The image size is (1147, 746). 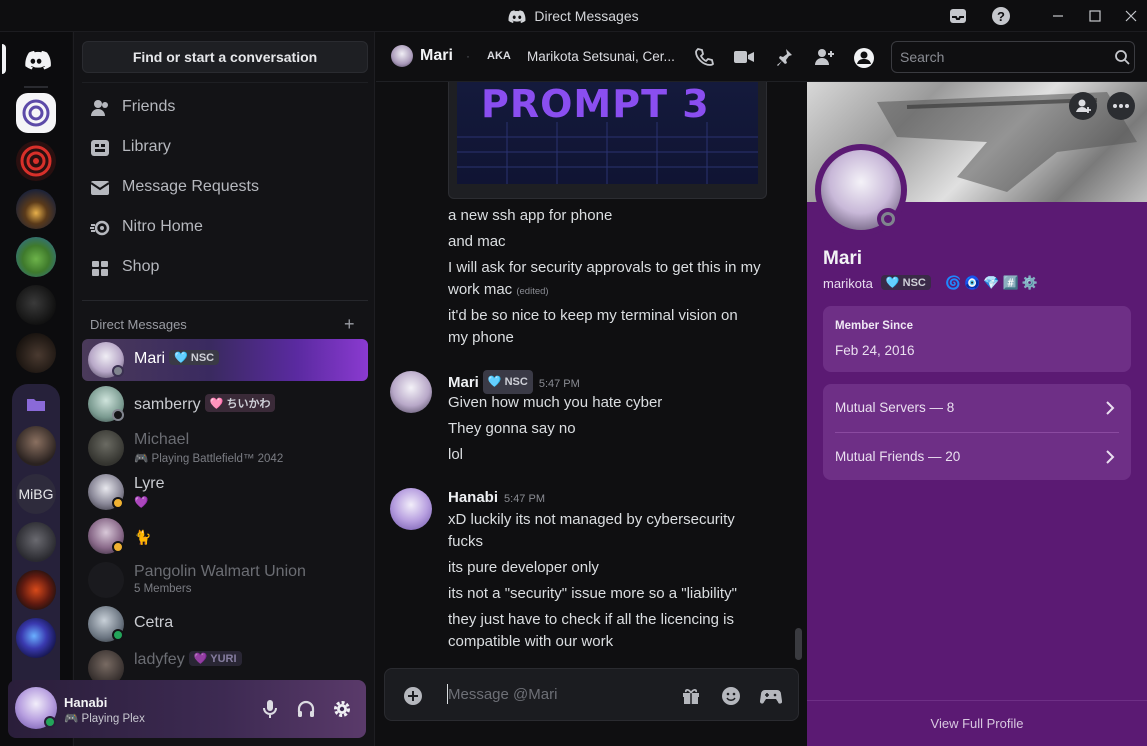 What do you see at coordinates (225, 148) in the screenshot?
I see `nav-library: Library` at bounding box center [225, 148].